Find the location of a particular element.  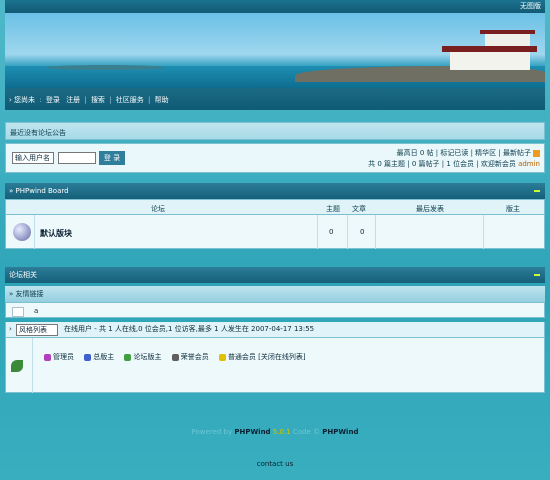

footer-powered: Powered by PHPWind 5.0.1 Code © PHPWind is located at coordinates (275, 432).